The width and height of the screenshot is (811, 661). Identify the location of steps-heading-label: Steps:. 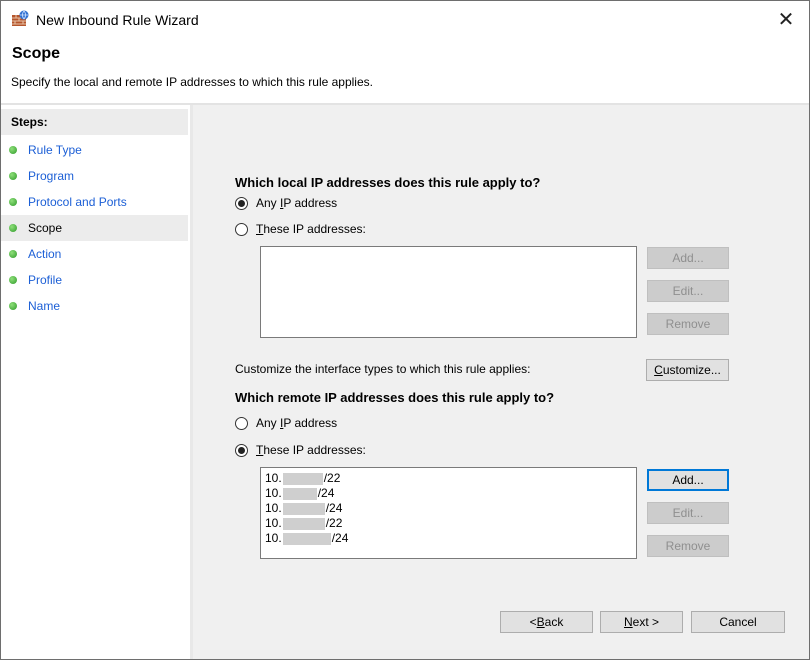
(29, 122).